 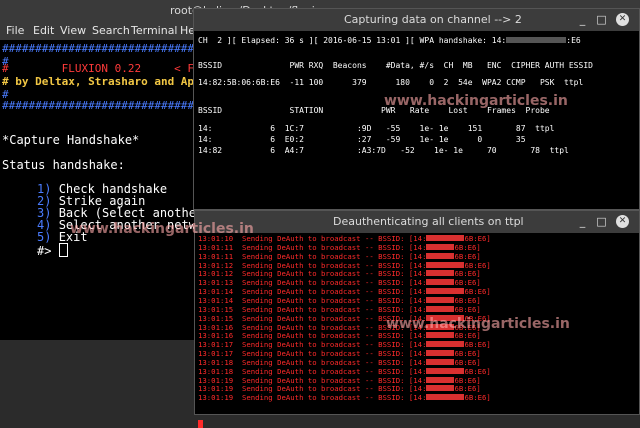 I want to click on capture-header-tail: :E6, so click(x=573, y=40).